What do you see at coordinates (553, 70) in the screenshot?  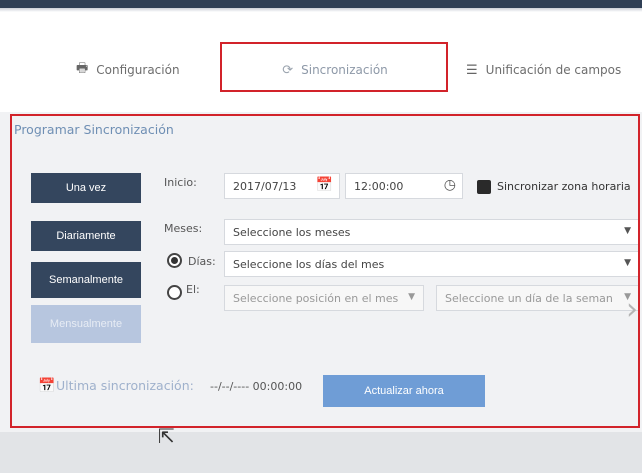 I see `tab-label: Unificación de campos` at bounding box center [553, 70].